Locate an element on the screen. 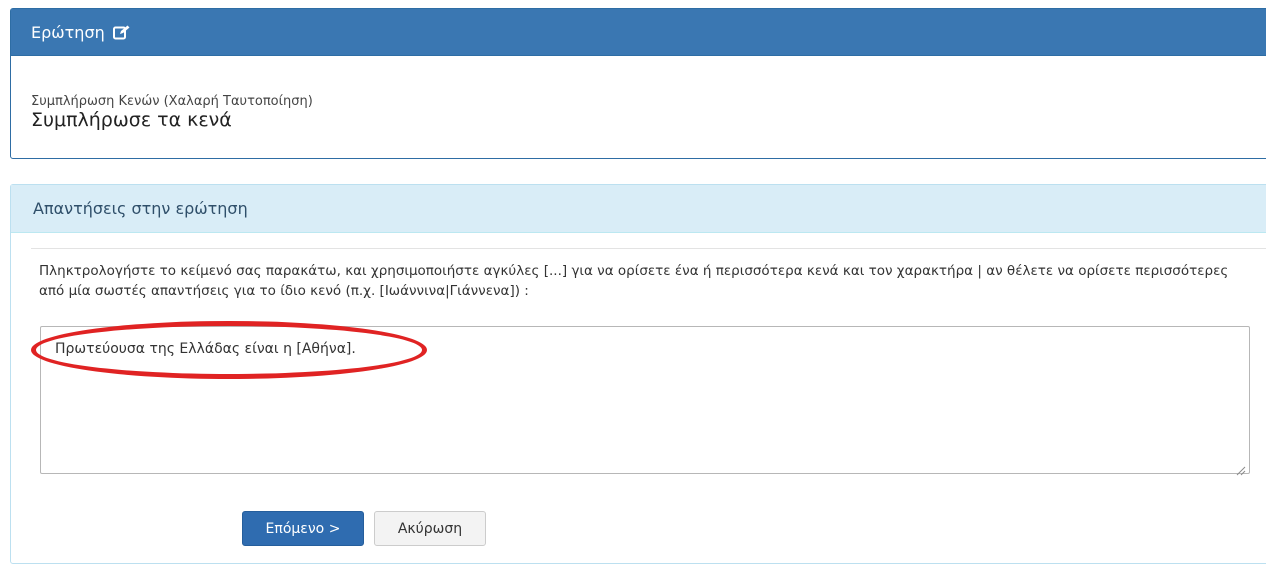 Image resolution: width=1266 pixels, height=564 pixels. question-panel-title: Ερώτηση is located at coordinates (68, 32).